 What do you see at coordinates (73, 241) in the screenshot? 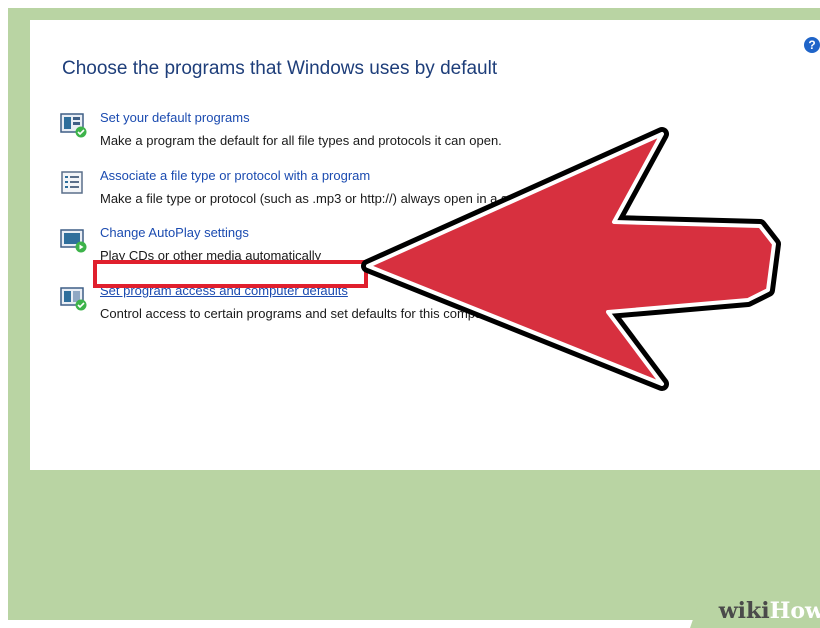
I see `autoplay-icon` at bounding box center [73, 241].